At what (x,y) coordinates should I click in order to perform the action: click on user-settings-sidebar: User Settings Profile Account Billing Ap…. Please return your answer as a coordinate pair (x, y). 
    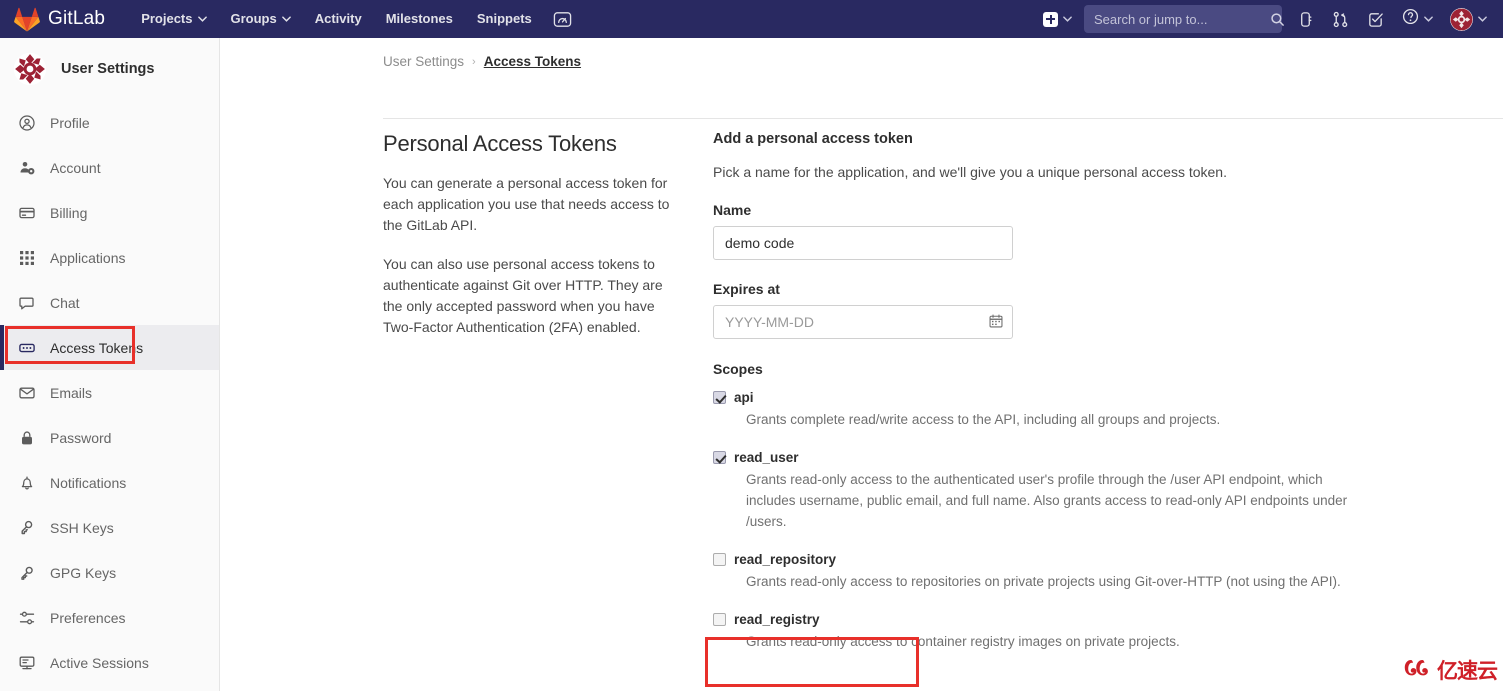
    Looking at the image, I should click on (110, 364).